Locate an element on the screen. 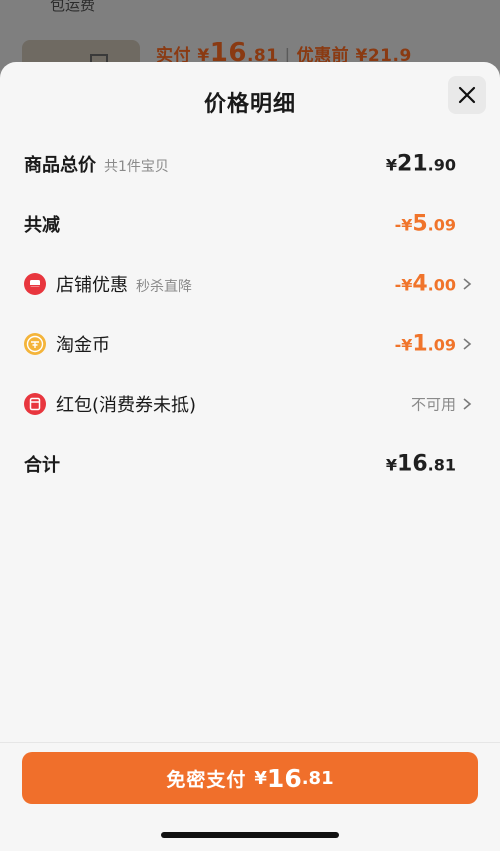 The image size is (500, 851). store-discount-int: 4 is located at coordinates (420, 284).